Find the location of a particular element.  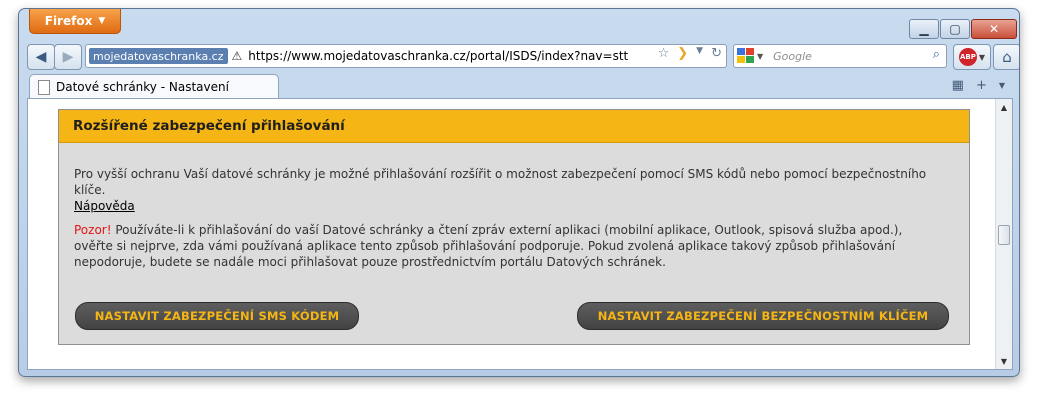

close-icon: ✕ is located at coordinates (994, 29).